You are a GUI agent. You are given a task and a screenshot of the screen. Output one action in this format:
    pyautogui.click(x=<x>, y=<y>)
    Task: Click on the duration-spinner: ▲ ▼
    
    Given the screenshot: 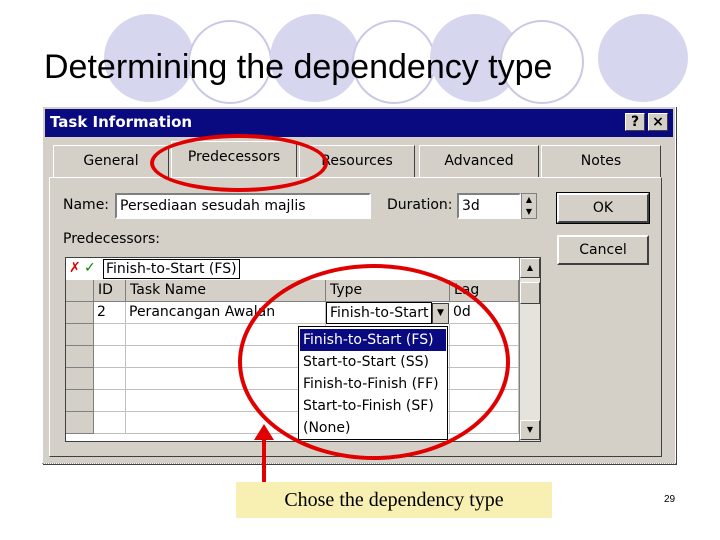 What is the action you would take?
    pyautogui.click(x=529, y=206)
    